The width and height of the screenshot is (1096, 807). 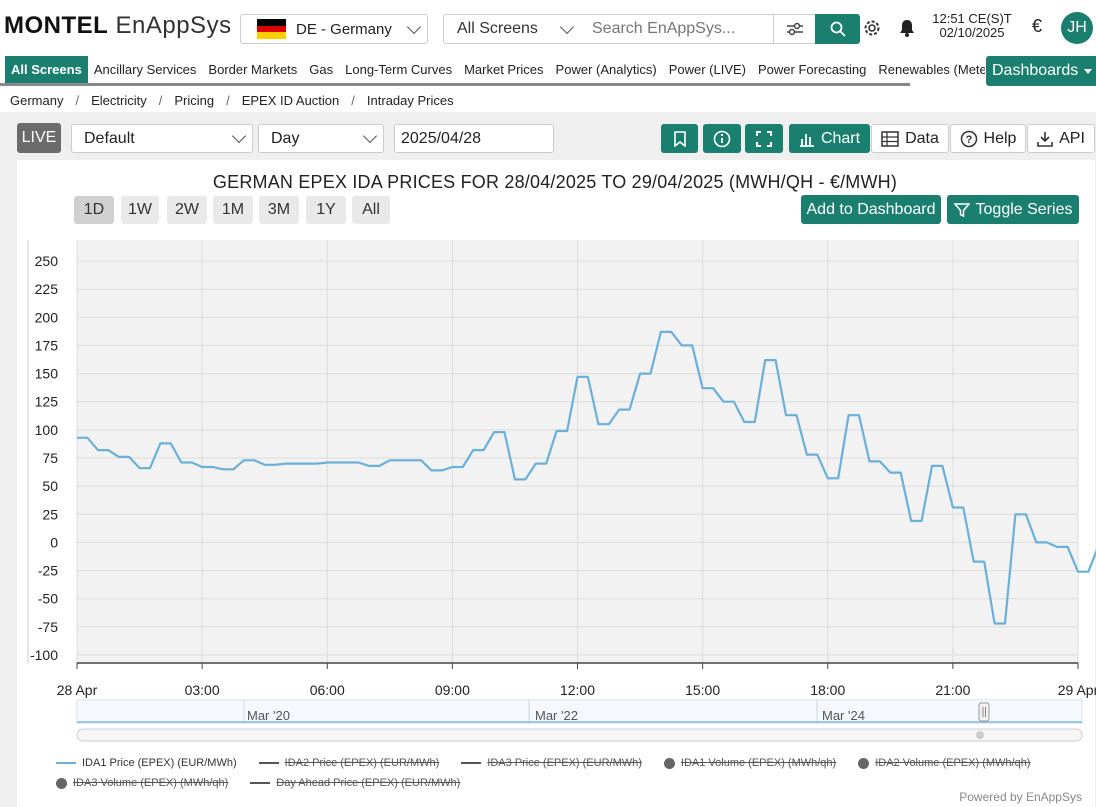 What do you see at coordinates (579, 735) in the screenshot?
I see `navigator-scrollbar` at bounding box center [579, 735].